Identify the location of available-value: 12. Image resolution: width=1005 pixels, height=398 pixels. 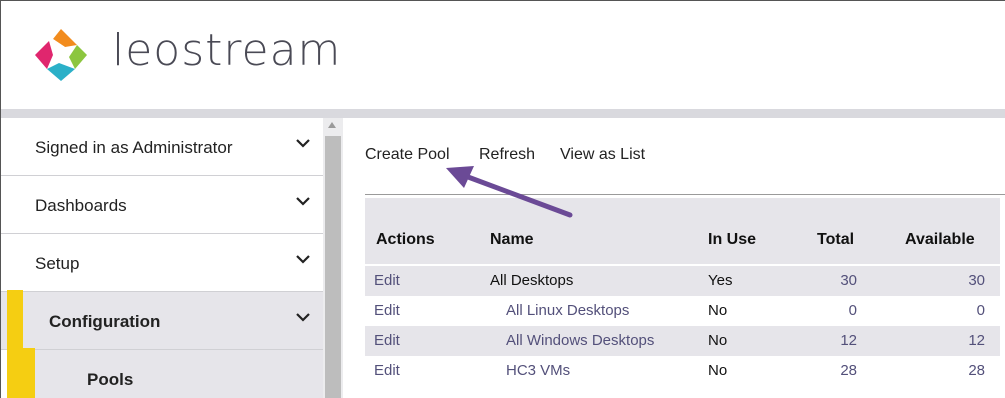
(976, 340).